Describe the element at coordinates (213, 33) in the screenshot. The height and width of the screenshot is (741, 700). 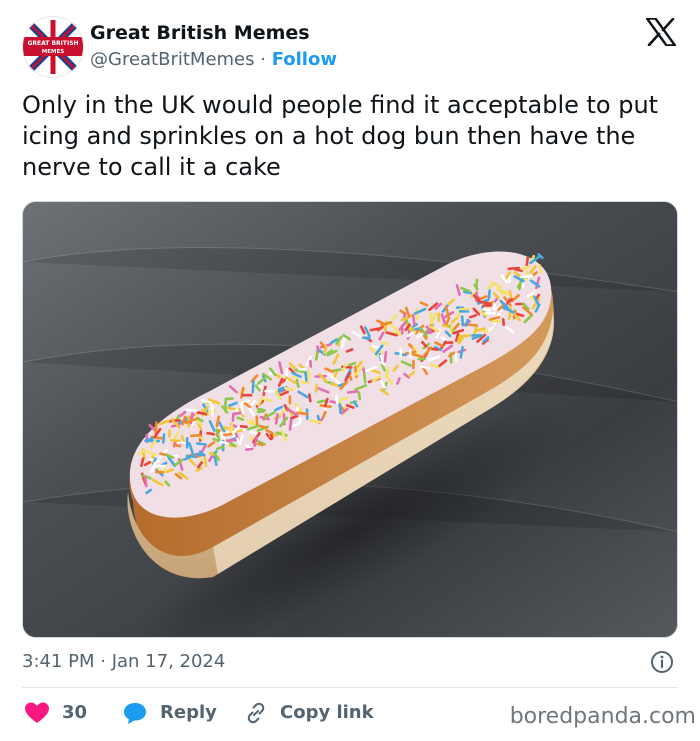
I see `display-name: Great British Memes` at that location.